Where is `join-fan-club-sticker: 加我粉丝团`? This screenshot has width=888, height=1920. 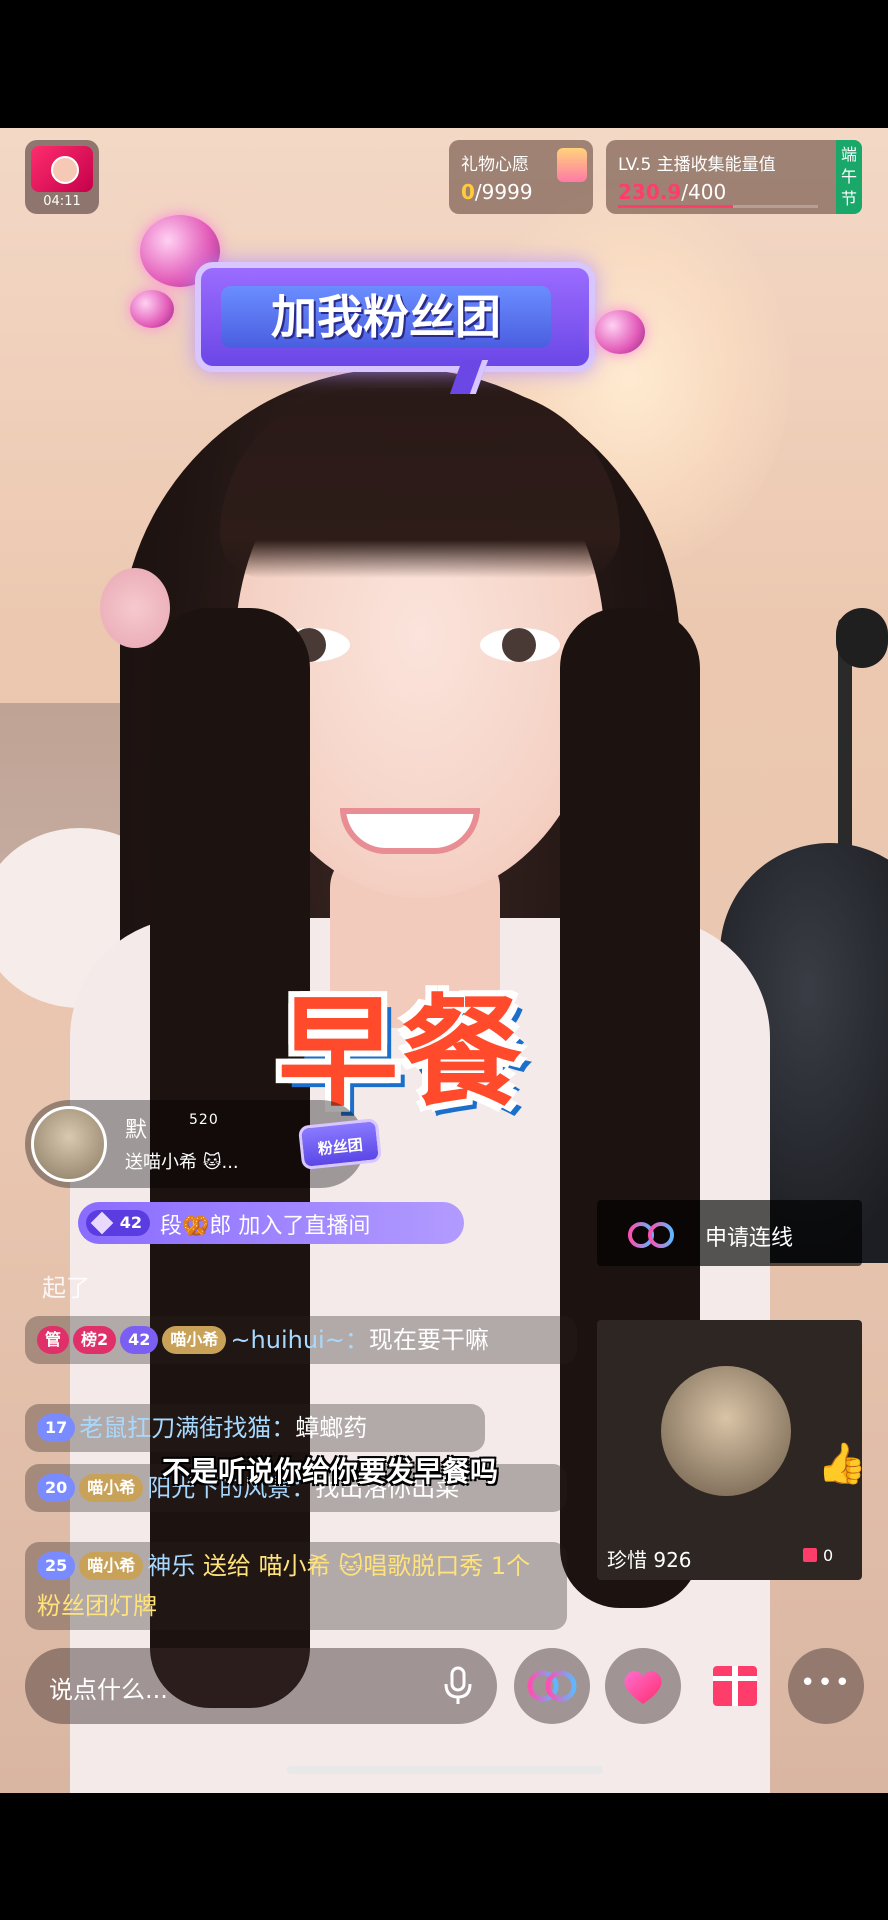
join-fan-club-sticker: 加我粉丝团 is located at coordinates (395, 328).